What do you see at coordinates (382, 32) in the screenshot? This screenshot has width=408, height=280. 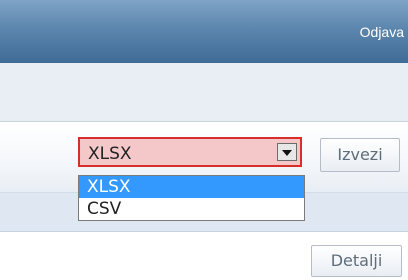 I see `logout-link: Odjava` at bounding box center [382, 32].